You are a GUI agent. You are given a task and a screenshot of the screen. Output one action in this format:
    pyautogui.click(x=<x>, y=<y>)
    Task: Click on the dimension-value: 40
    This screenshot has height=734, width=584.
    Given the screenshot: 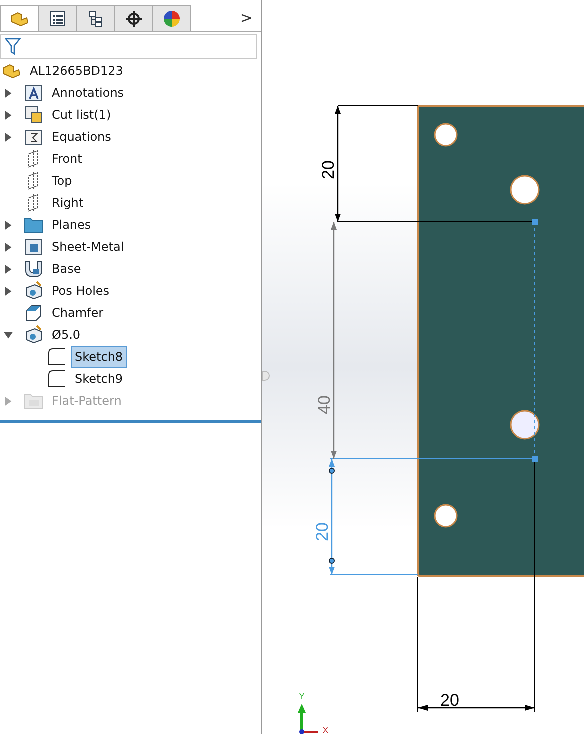 What is the action you would take?
    pyautogui.click(x=324, y=405)
    